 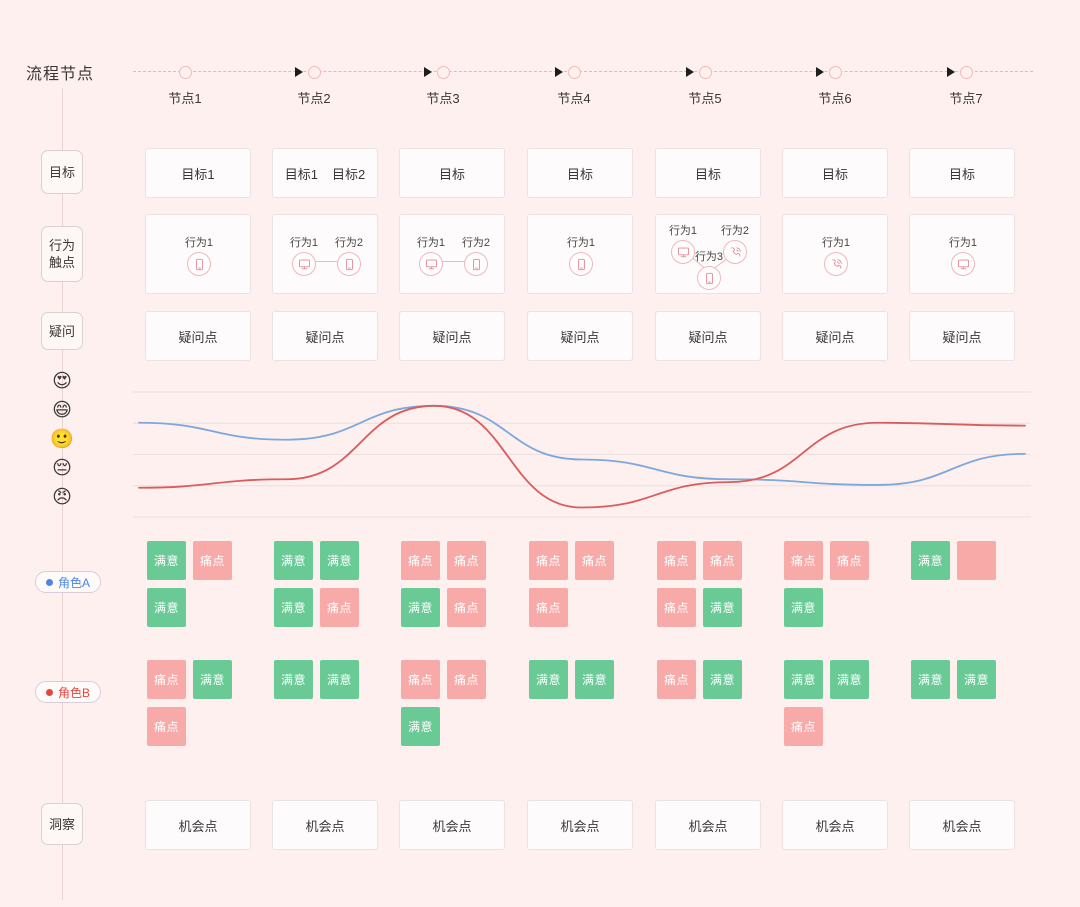 What do you see at coordinates (951, 72) in the screenshot?
I see `timeline-arrow` at bounding box center [951, 72].